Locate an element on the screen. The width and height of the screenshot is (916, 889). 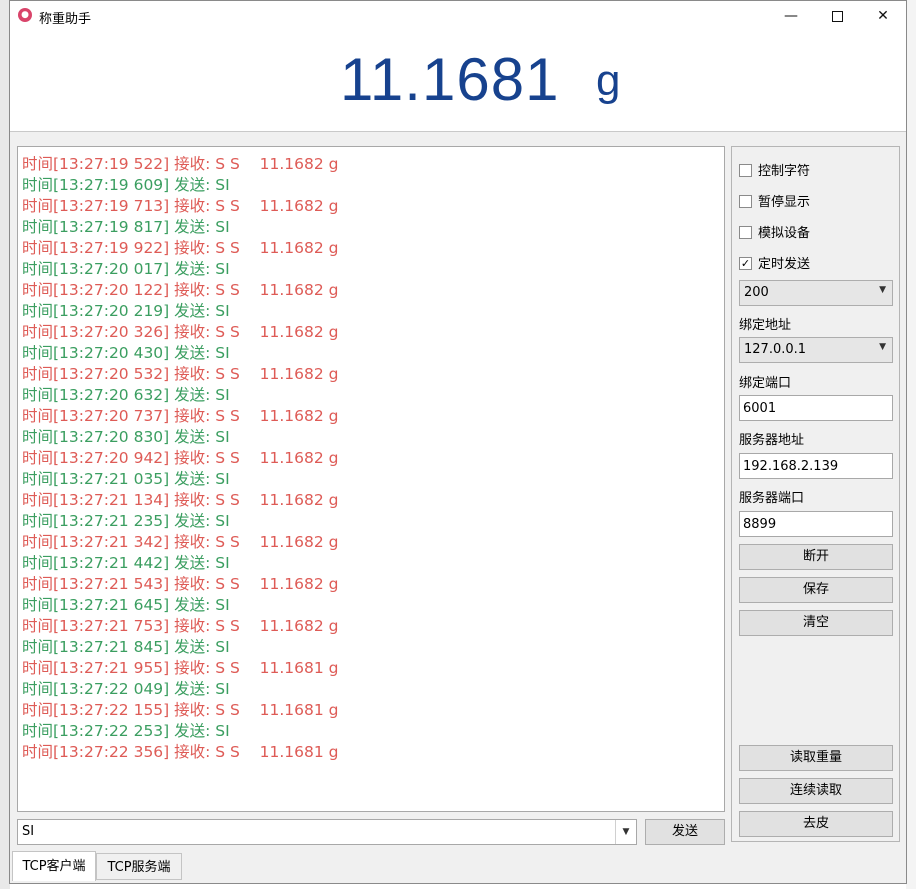
log-line-sent: 时间[13:27:19 609] 发送: SI is located at coordinates (126, 185).